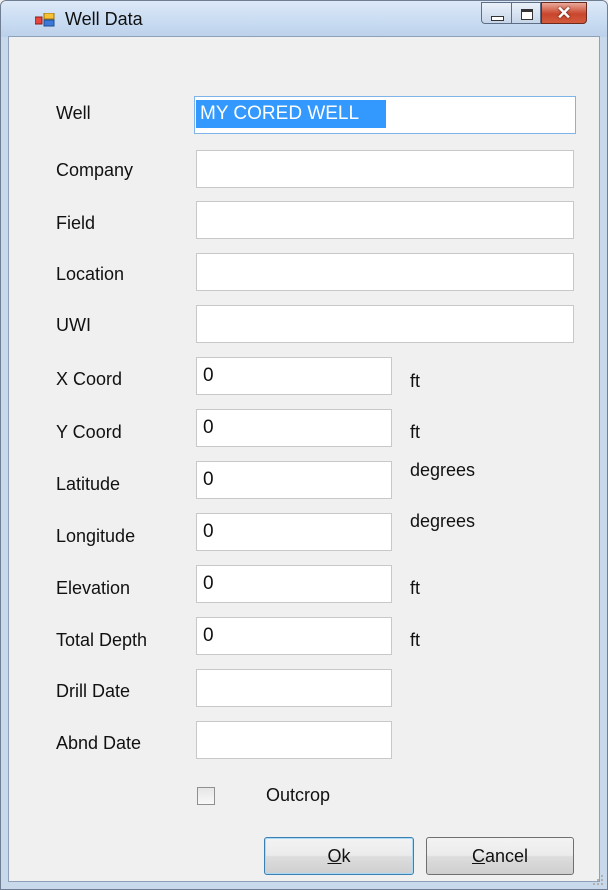  I want to click on uwi-input, so click(385, 324).